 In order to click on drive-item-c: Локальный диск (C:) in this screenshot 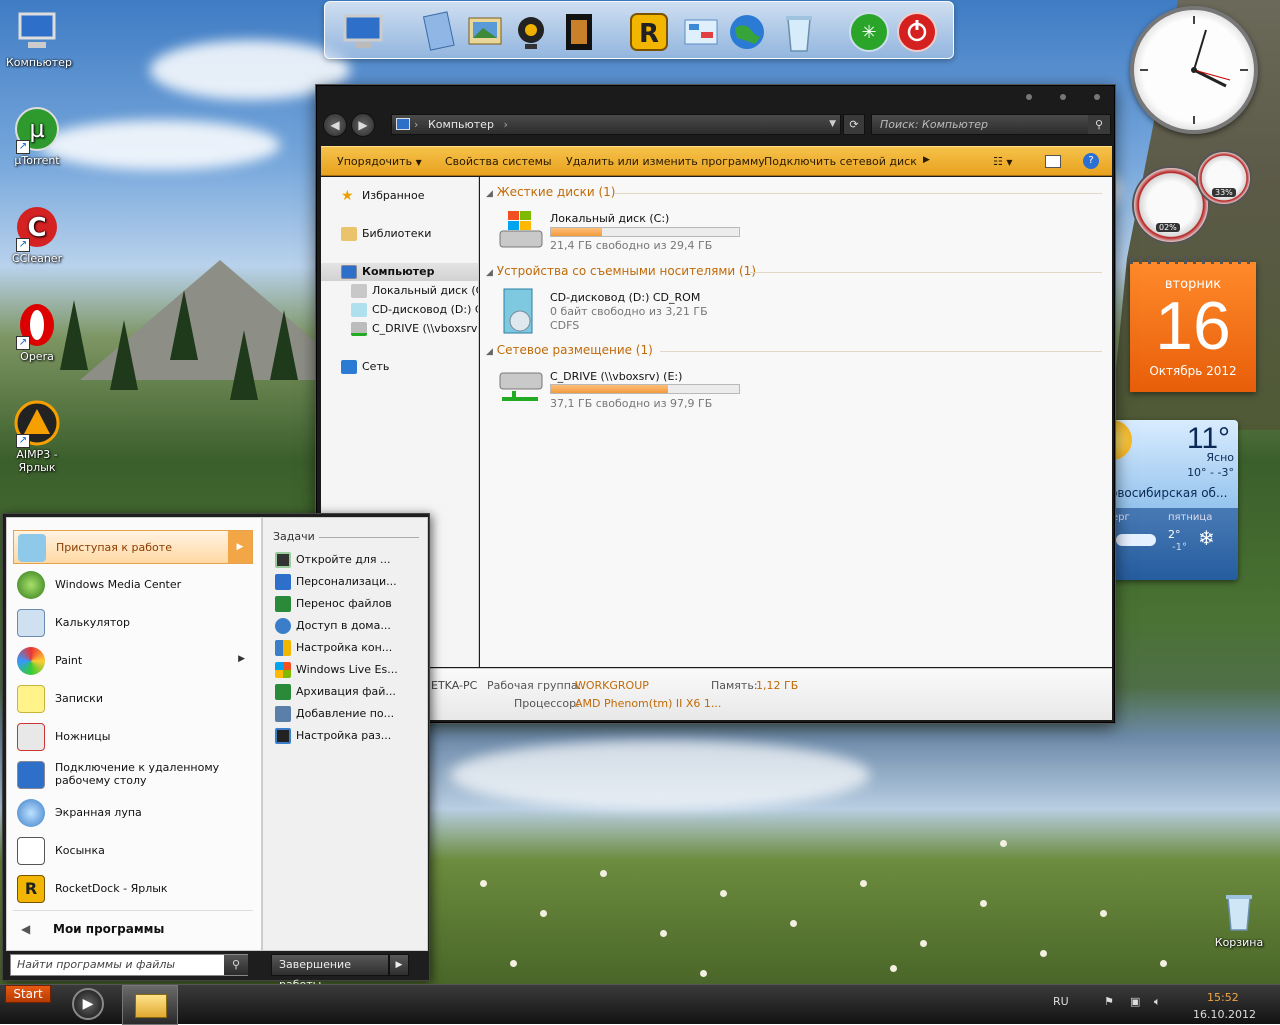, I will do `click(609, 218)`.